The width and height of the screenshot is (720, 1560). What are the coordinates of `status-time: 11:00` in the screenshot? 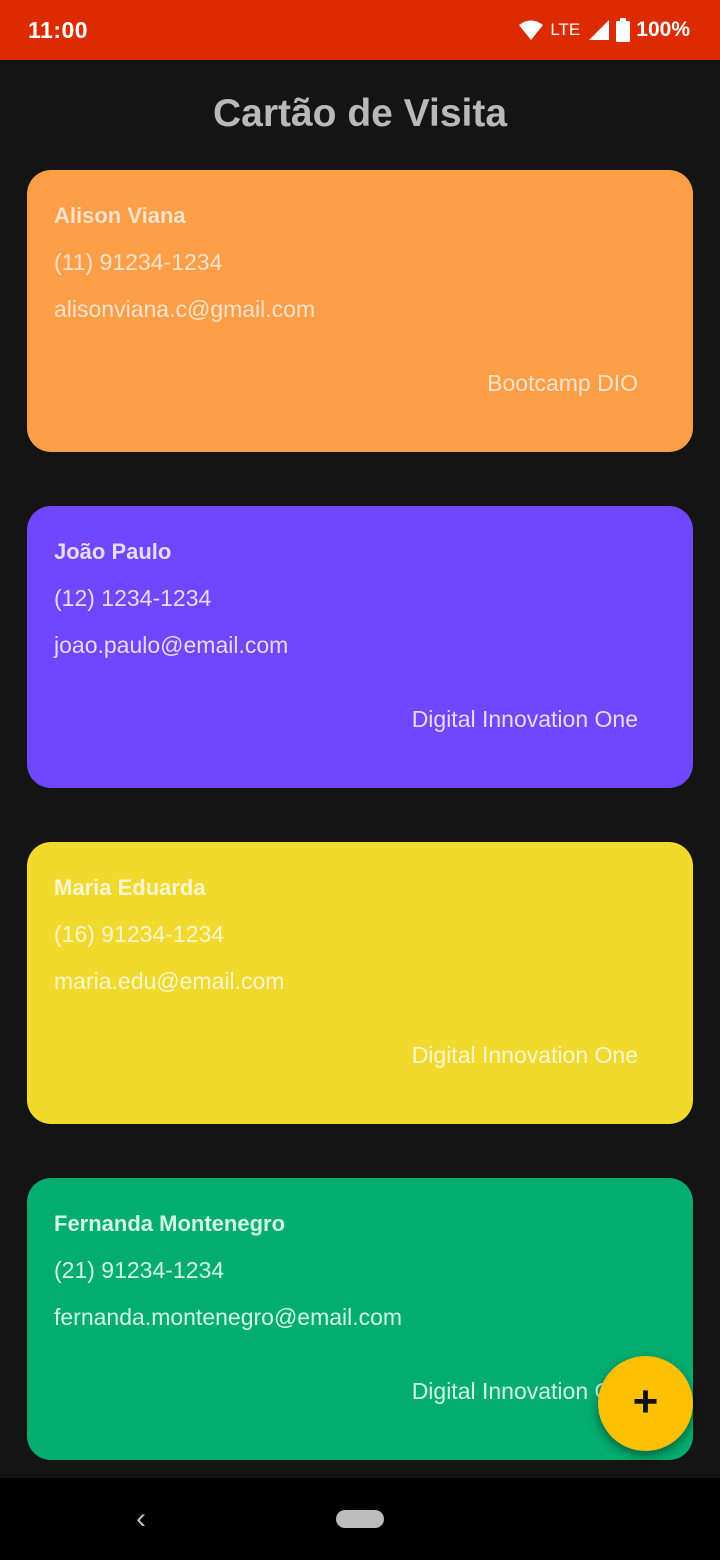 It's located at (58, 29).